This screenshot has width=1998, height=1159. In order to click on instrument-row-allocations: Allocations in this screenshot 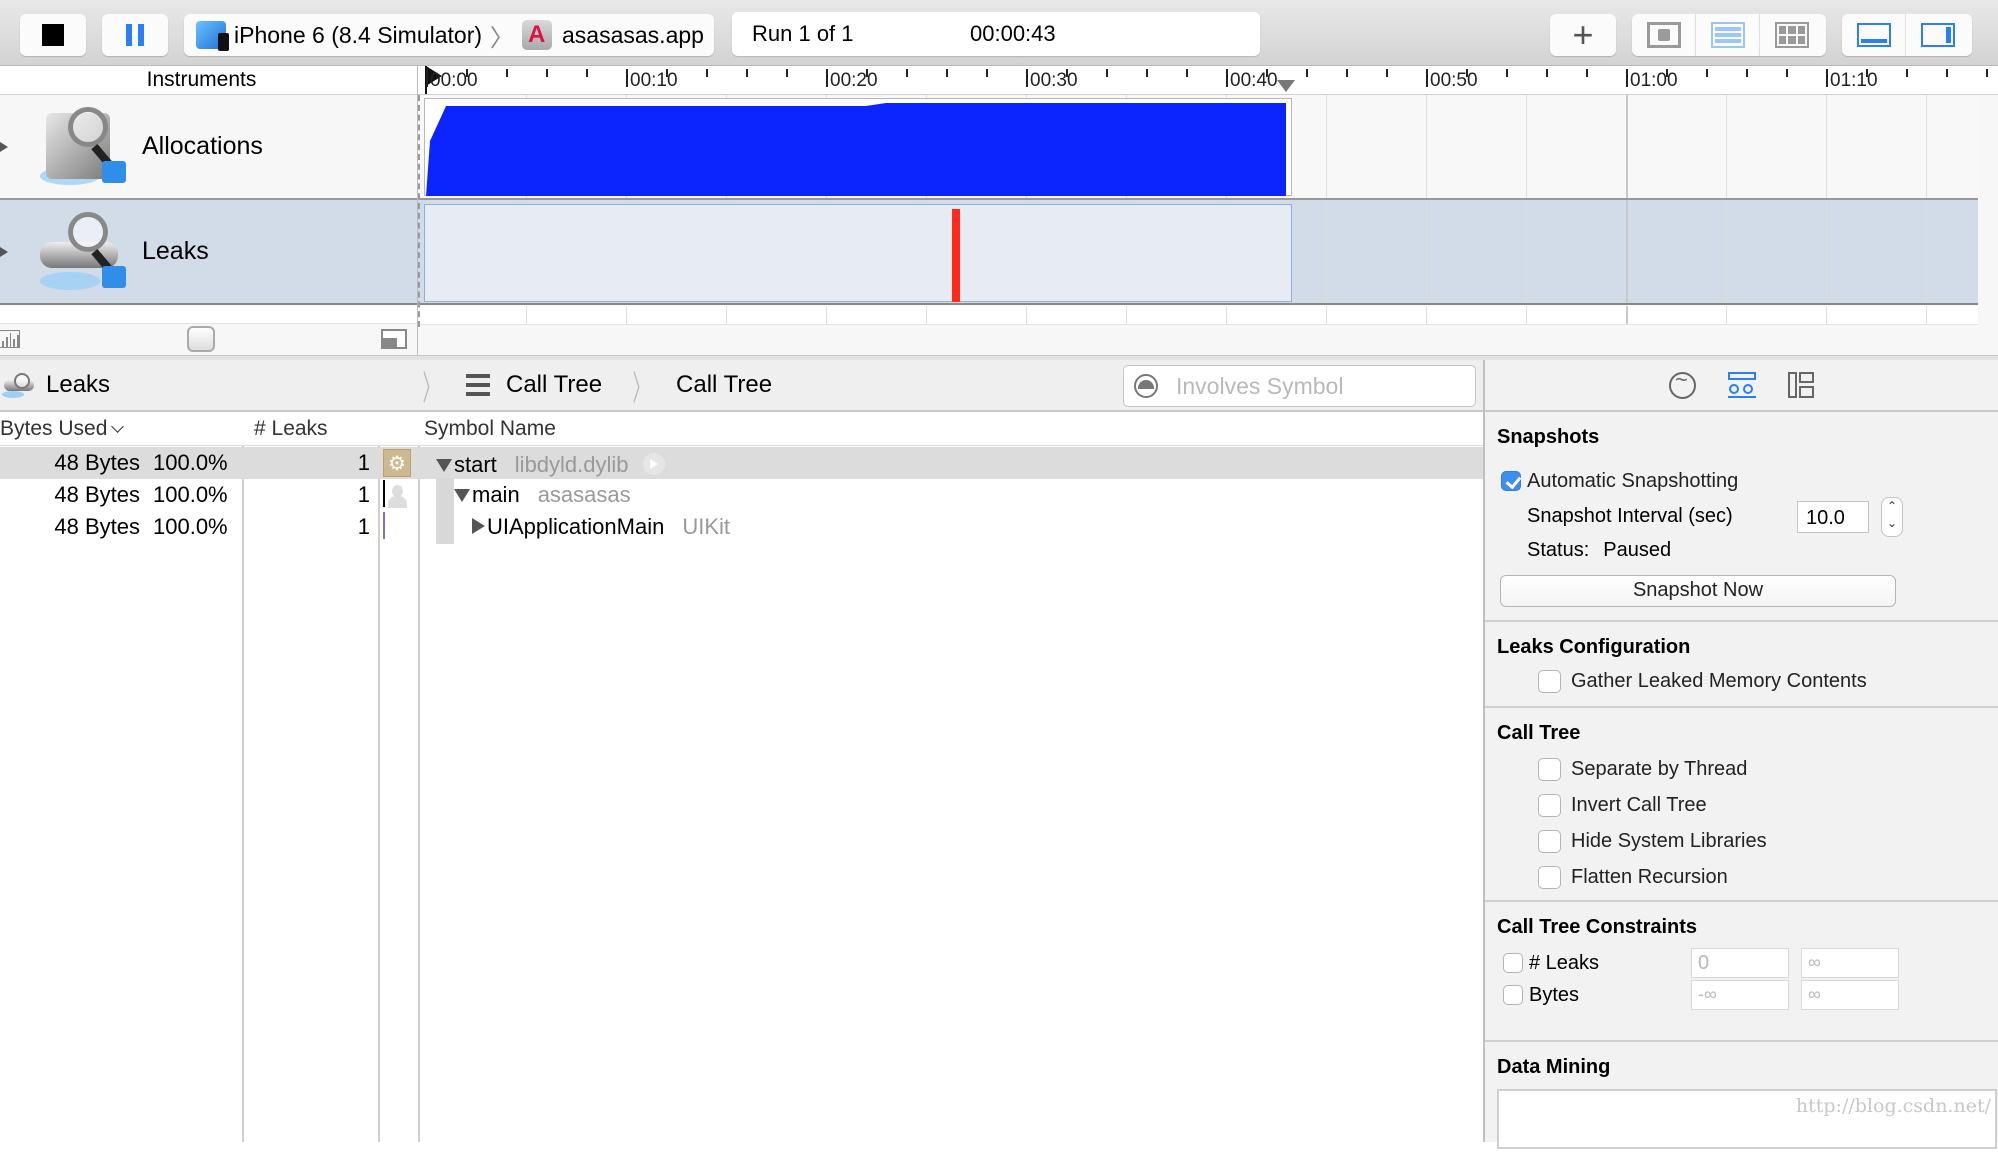, I will do `click(208, 147)`.